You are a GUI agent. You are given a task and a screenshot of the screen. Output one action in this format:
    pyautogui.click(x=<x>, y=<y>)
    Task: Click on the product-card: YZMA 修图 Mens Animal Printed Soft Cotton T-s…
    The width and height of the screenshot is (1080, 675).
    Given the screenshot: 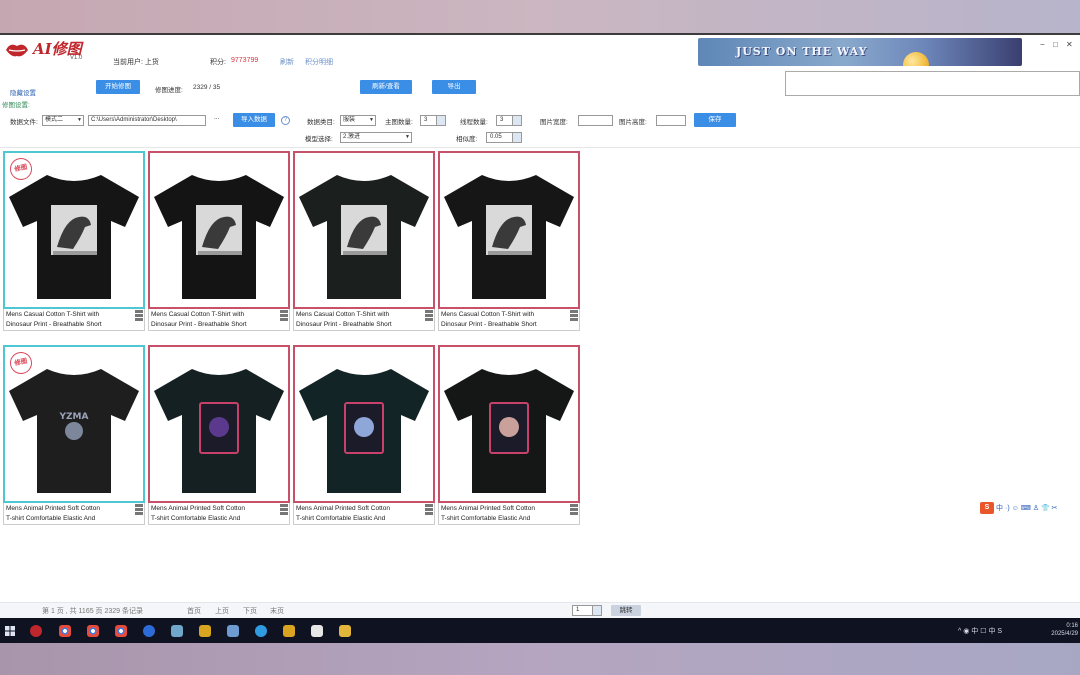 What is the action you would take?
    pyautogui.click(x=74, y=435)
    